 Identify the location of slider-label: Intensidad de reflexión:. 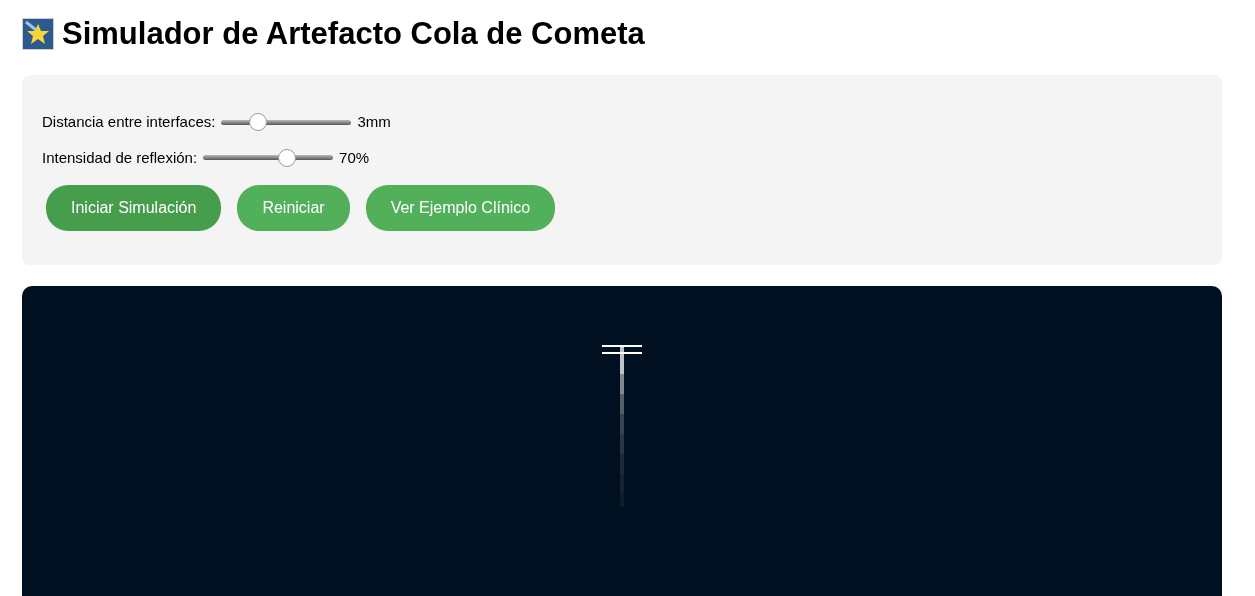
(120, 157).